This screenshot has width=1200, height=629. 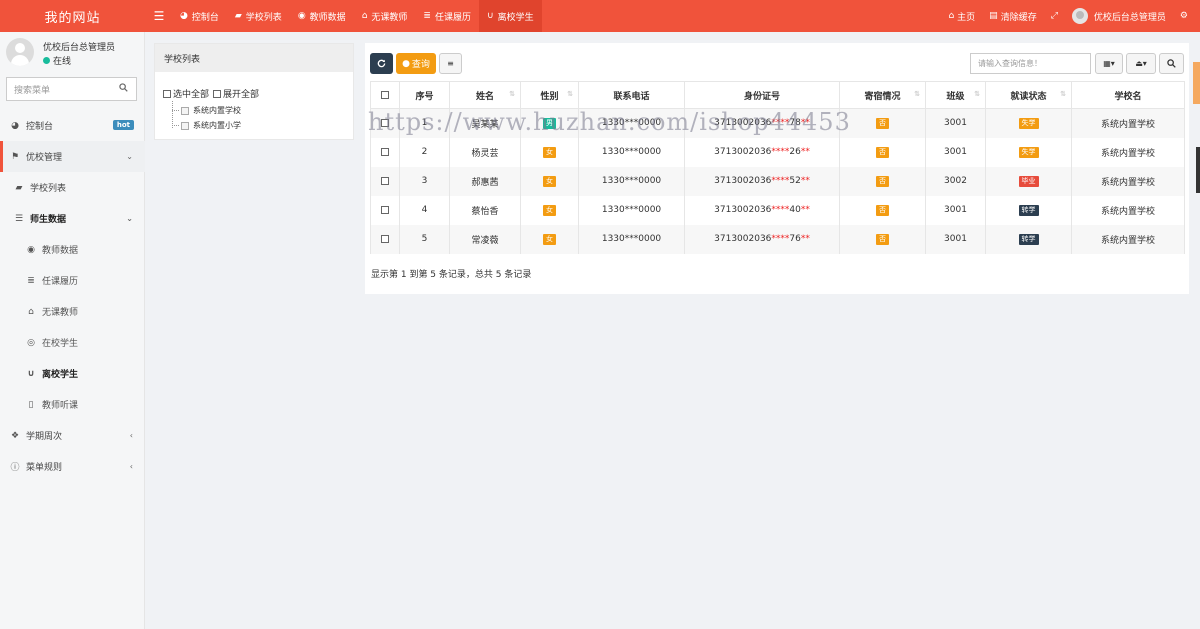 I want to click on col-header: 联系电话, so click(x=631, y=95).